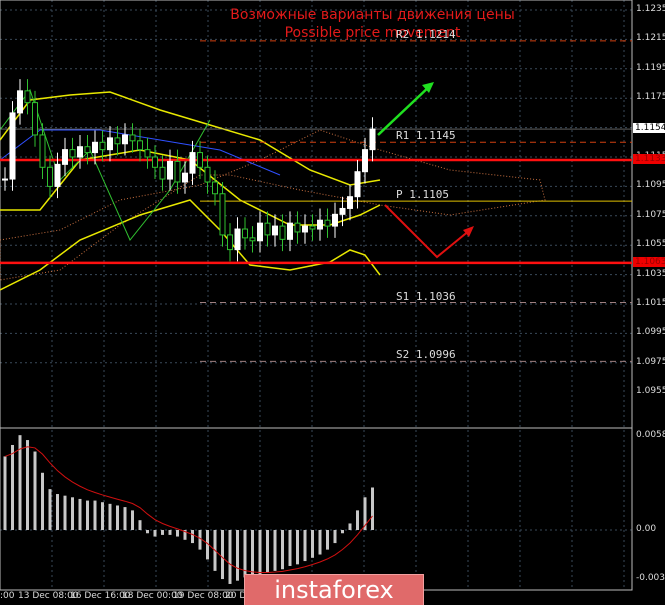  What do you see at coordinates (649, 158) in the screenshot?
I see `level-price-tag: 1.1133` at bounding box center [649, 158].